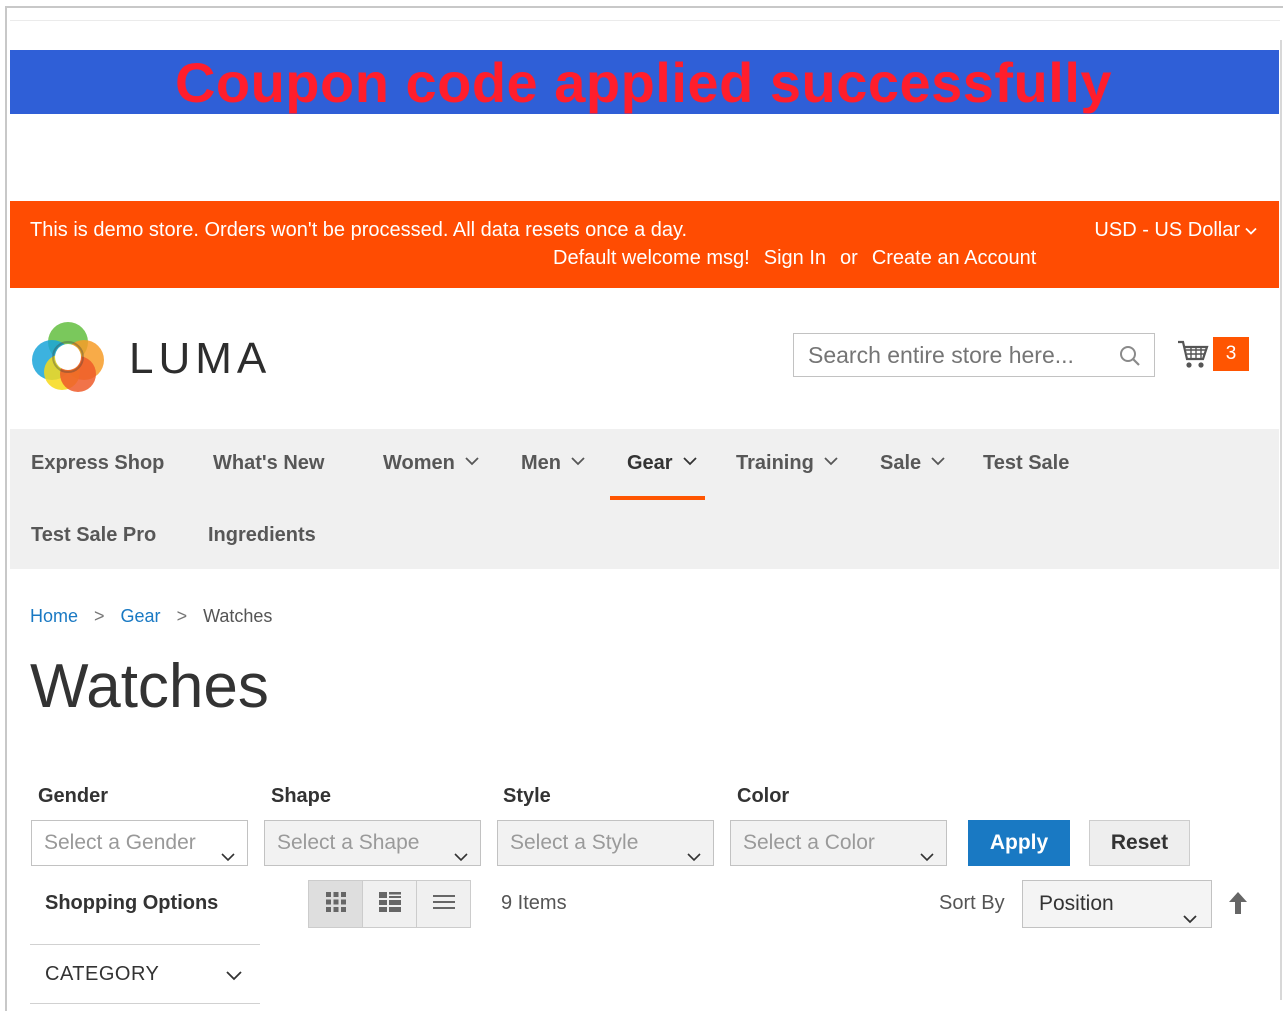 Image resolution: width=1287 pixels, height=1011 pixels. I want to click on style-select-value: Select a Style, so click(574, 842).